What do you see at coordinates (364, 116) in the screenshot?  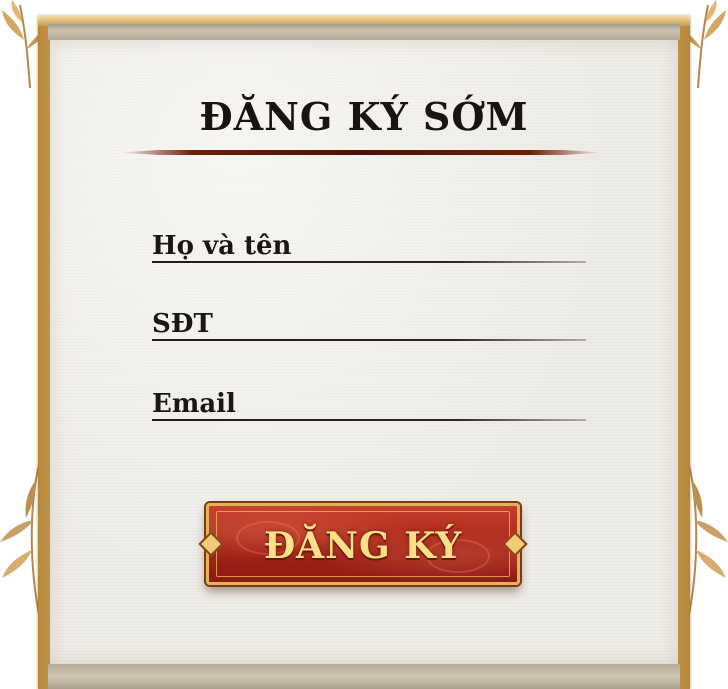 I see `page-title: ĐĂNG KÝ SỚM` at bounding box center [364, 116].